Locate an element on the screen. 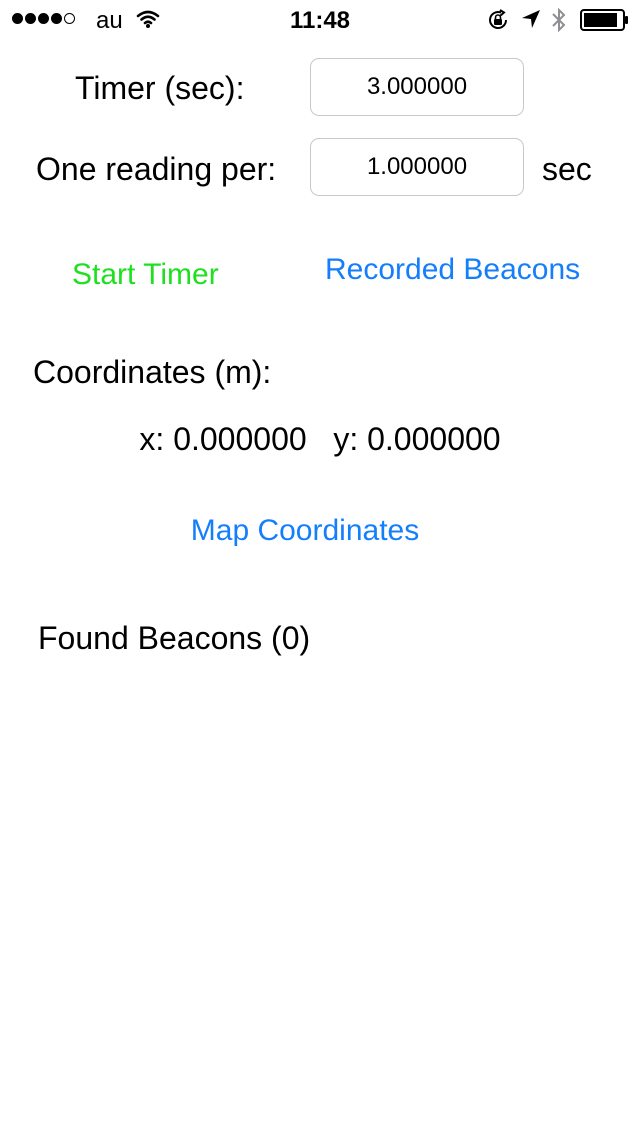  x-value: 0.000000 is located at coordinates (240, 439).